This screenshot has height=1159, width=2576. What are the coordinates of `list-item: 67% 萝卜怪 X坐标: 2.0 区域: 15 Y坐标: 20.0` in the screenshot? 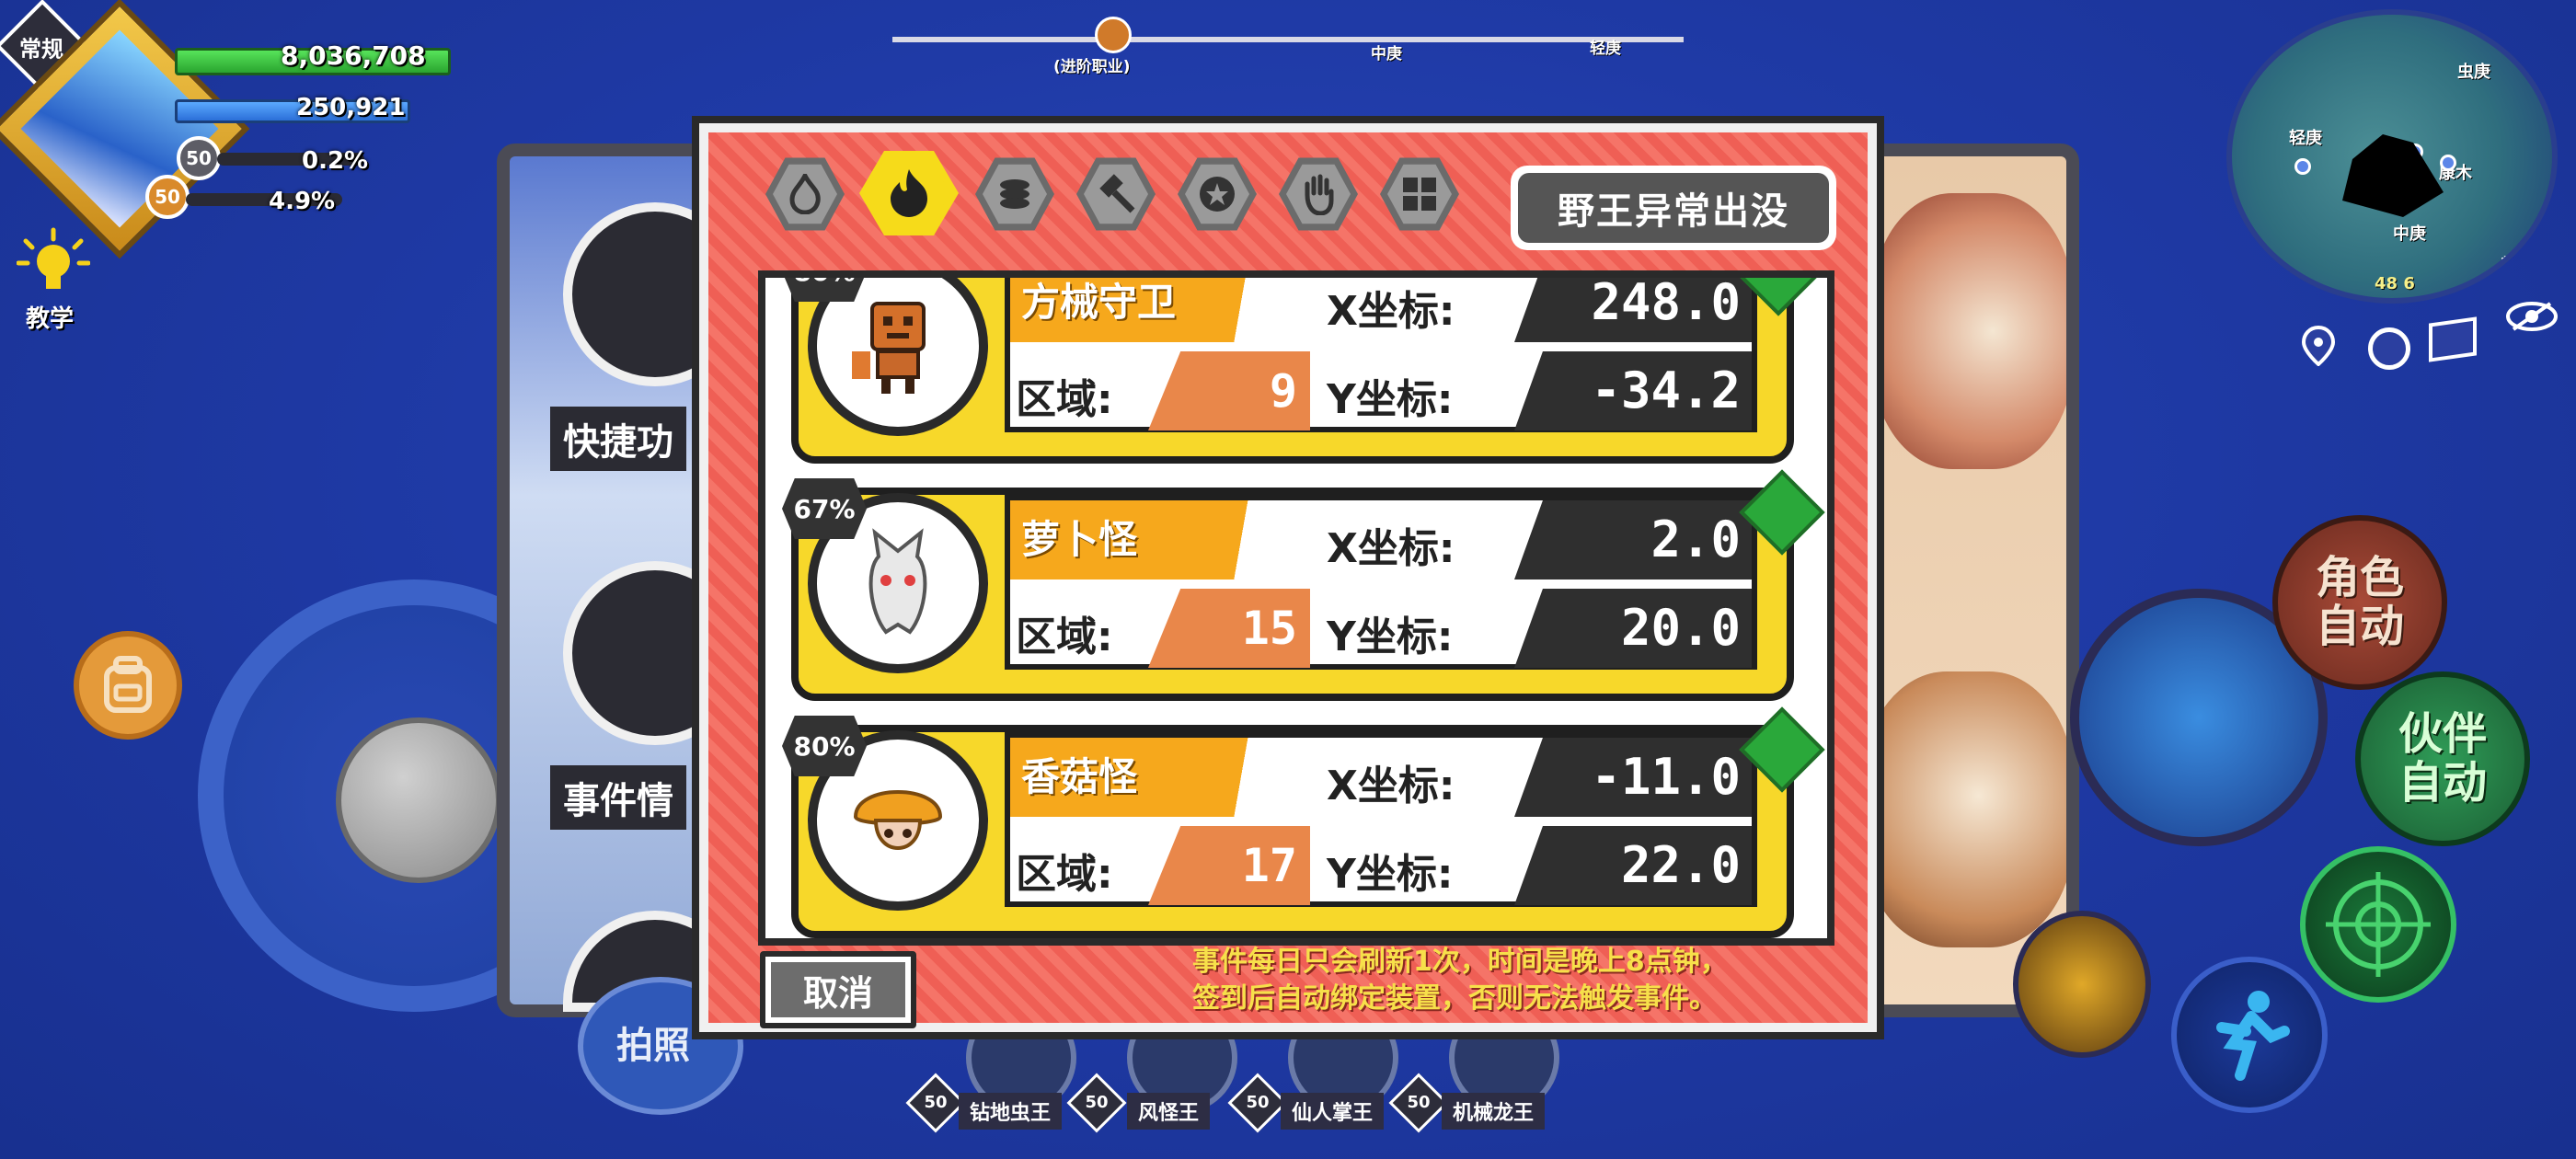 It's located at (1303, 585).